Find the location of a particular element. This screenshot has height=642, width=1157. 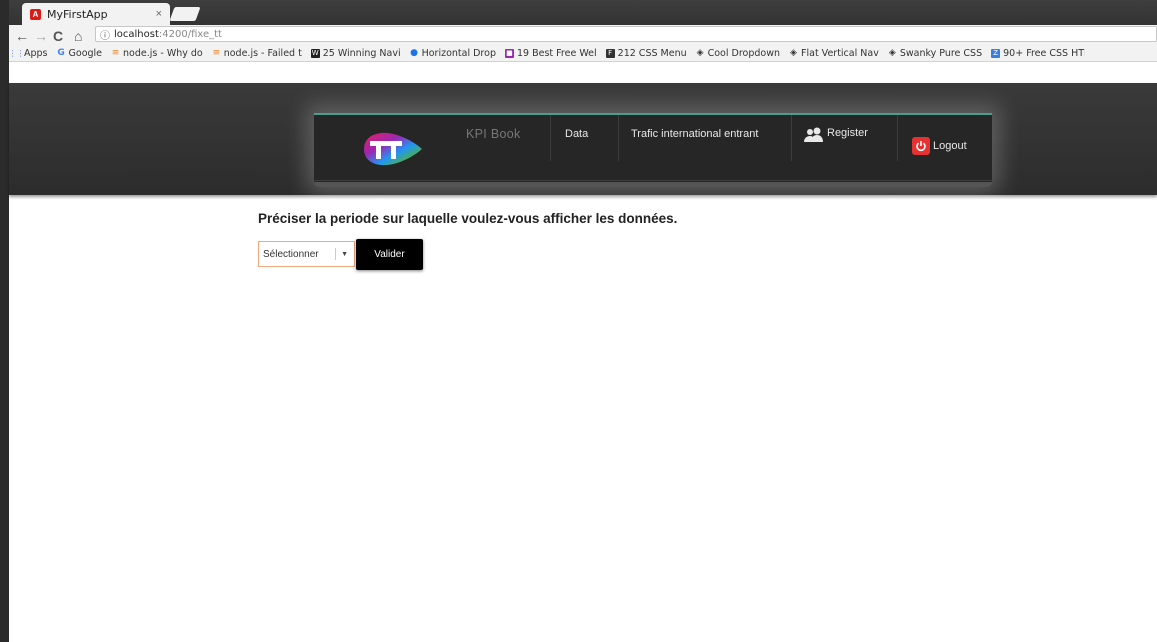

bookmark-label: node.js - Why do is located at coordinates (163, 53).